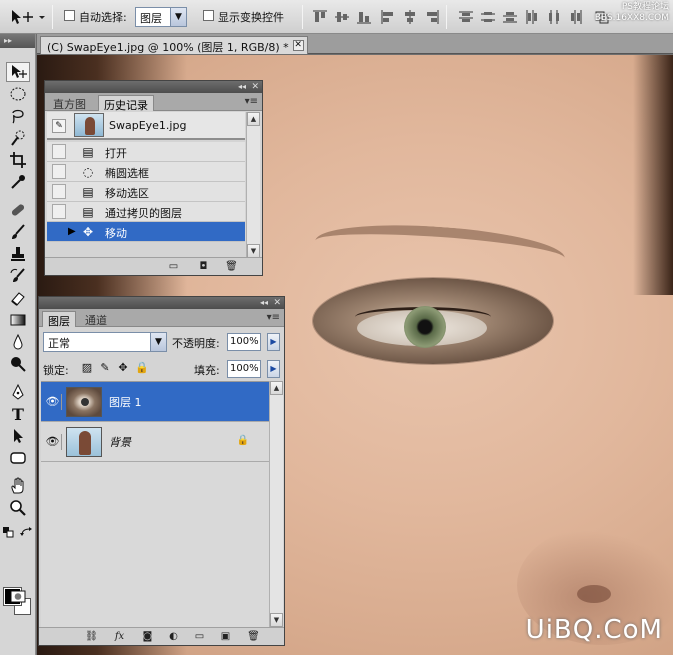 The width and height of the screenshot is (673, 655). Describe the element at coordinates (146, 126) in the screenshot. I see `history-snapshot: ✎ SwapEye1.jpg` at that location.